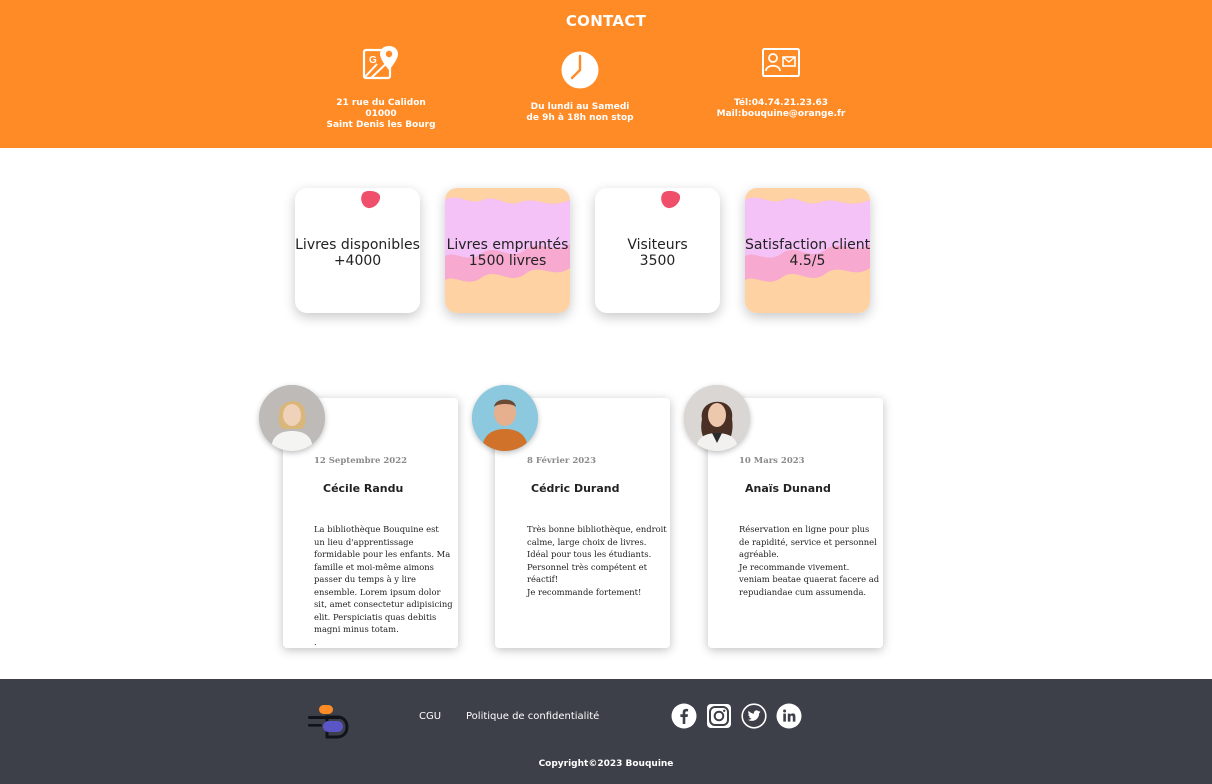 Image resolution: width=1212 pixels, height=784 pixels. Describe the element at coordinates (580, 70) in the screenshot. I see `clock-icon` at that location.